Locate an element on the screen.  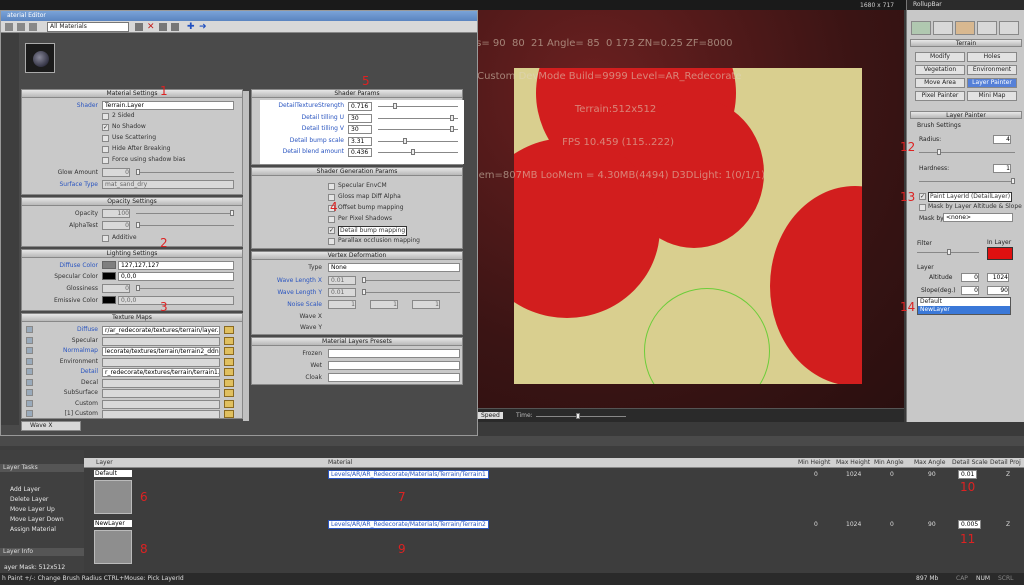
preset-wet-select is located at coordinates (394, 365).